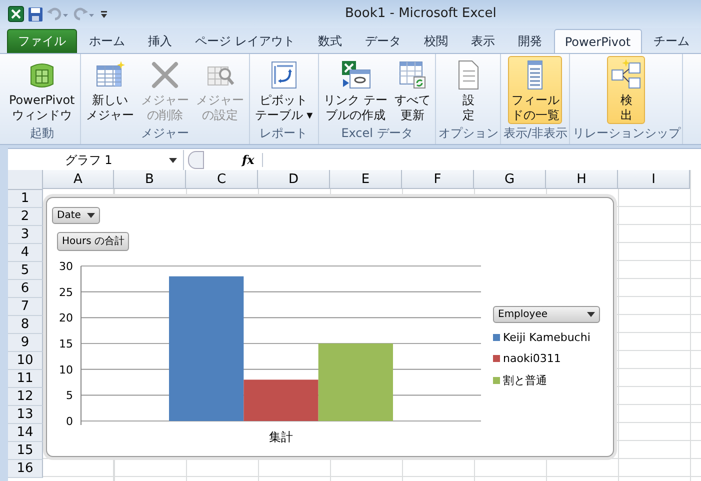 The width and height of the screenshot is (701, 481). I want to click on column-header: E, so click(366, 179).